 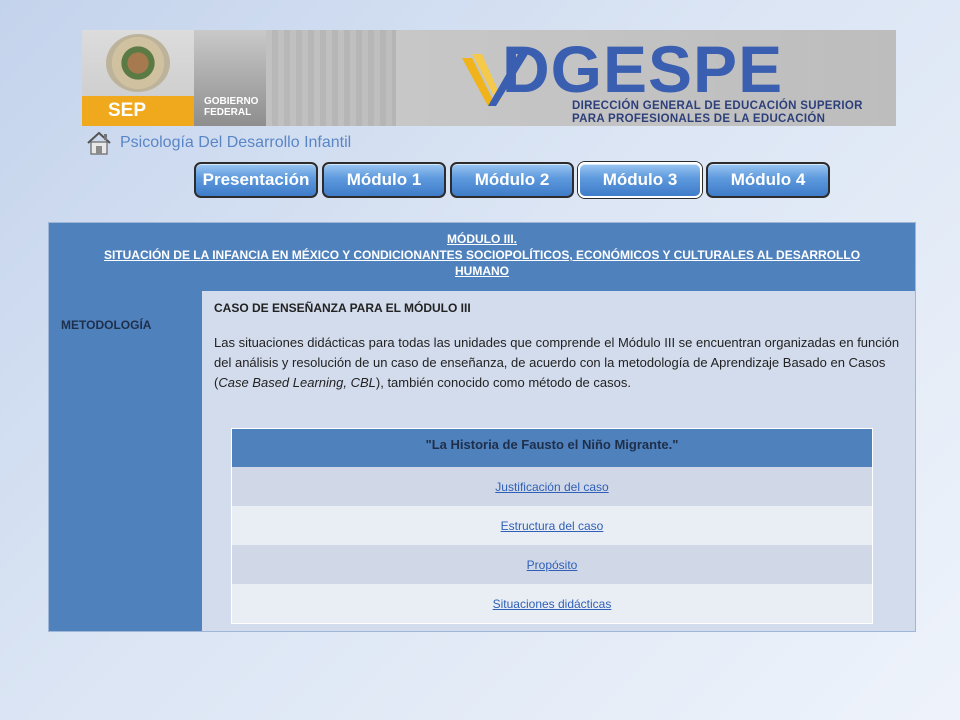 What do you see at coordinates (236, 142) in the screenshot?
I see `site-title: Psicología Del Desarrollo Infantil` at bounding box center [236, 142].